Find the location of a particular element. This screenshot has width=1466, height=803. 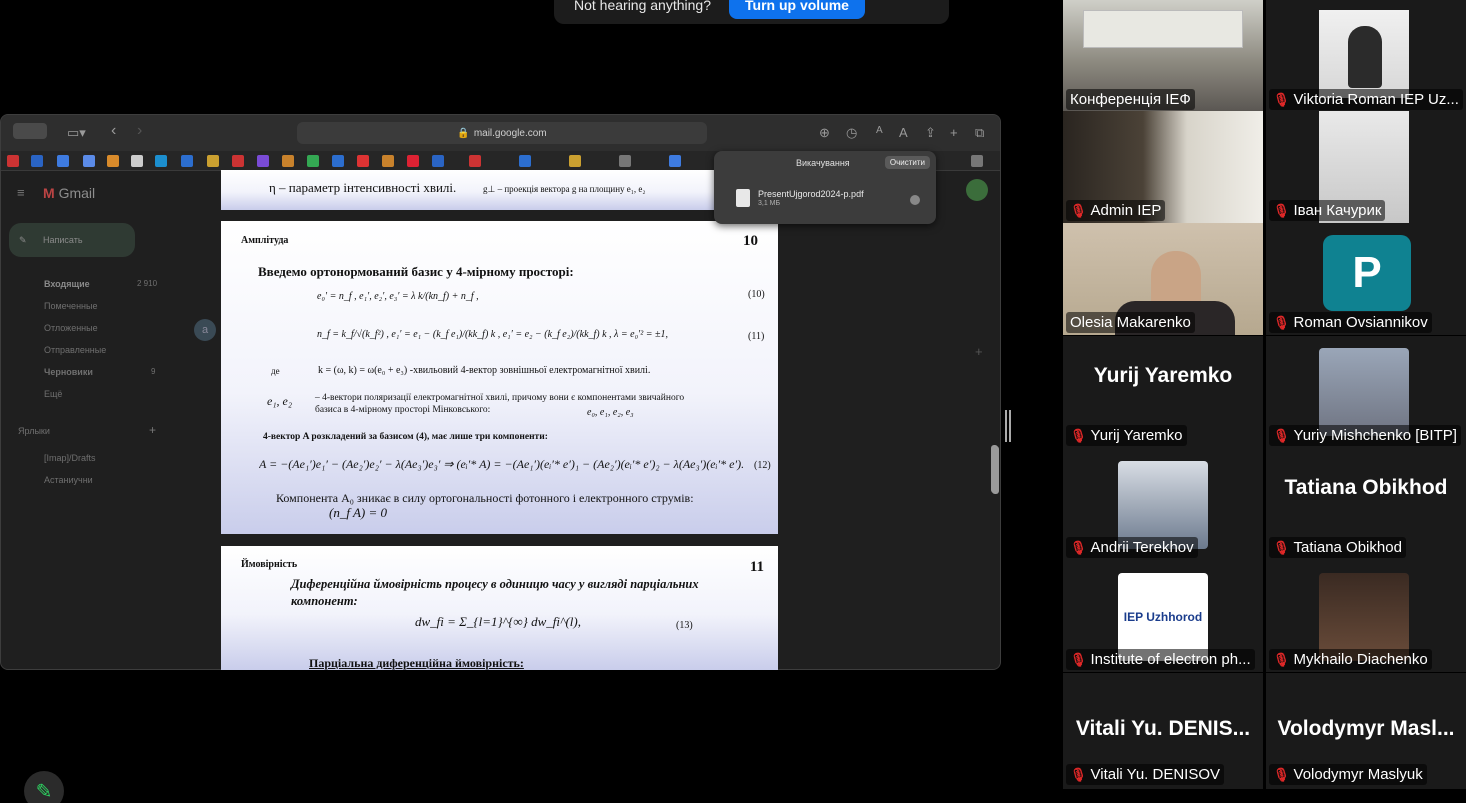

bookmark-gmail-icon is located at coordinates (13, 161).